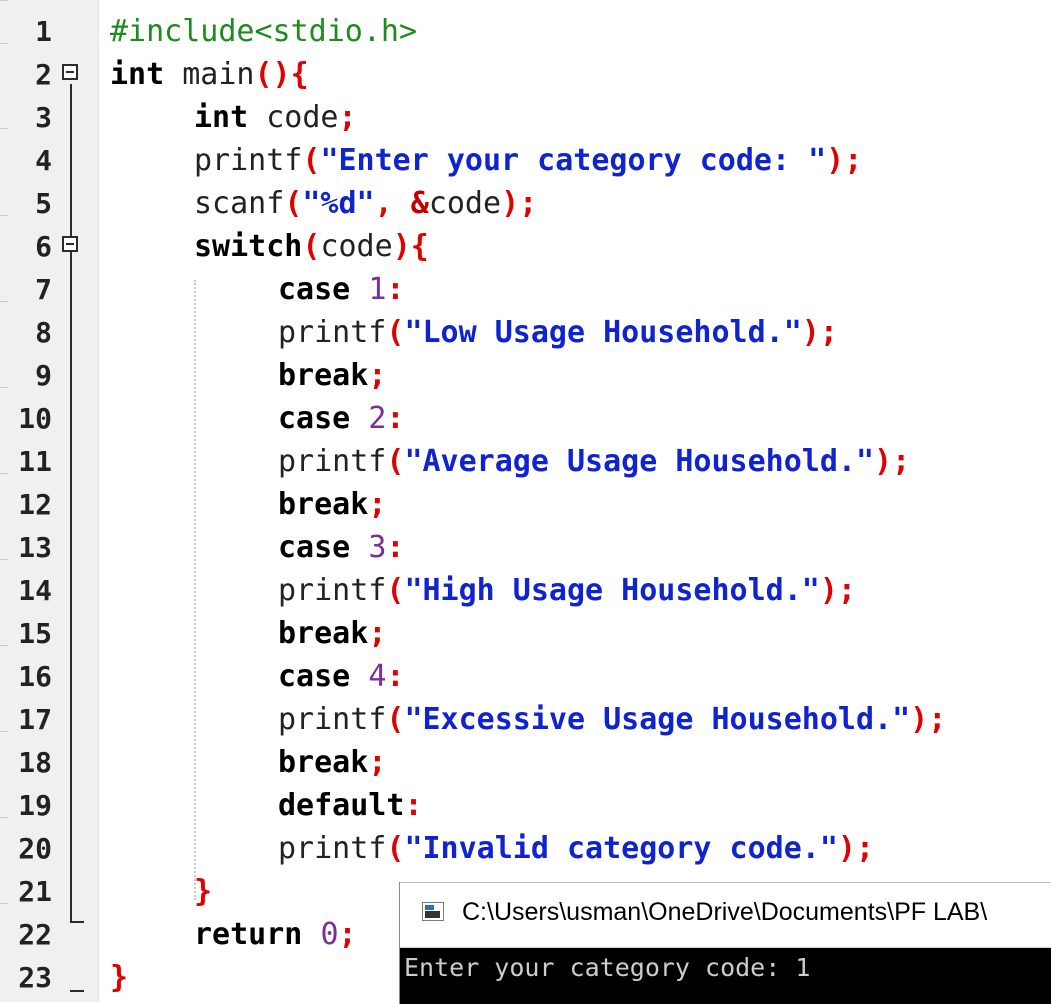  Describe the element at coordinates (377, 547) in the screenshot. I see `code-token: 3` at that location.